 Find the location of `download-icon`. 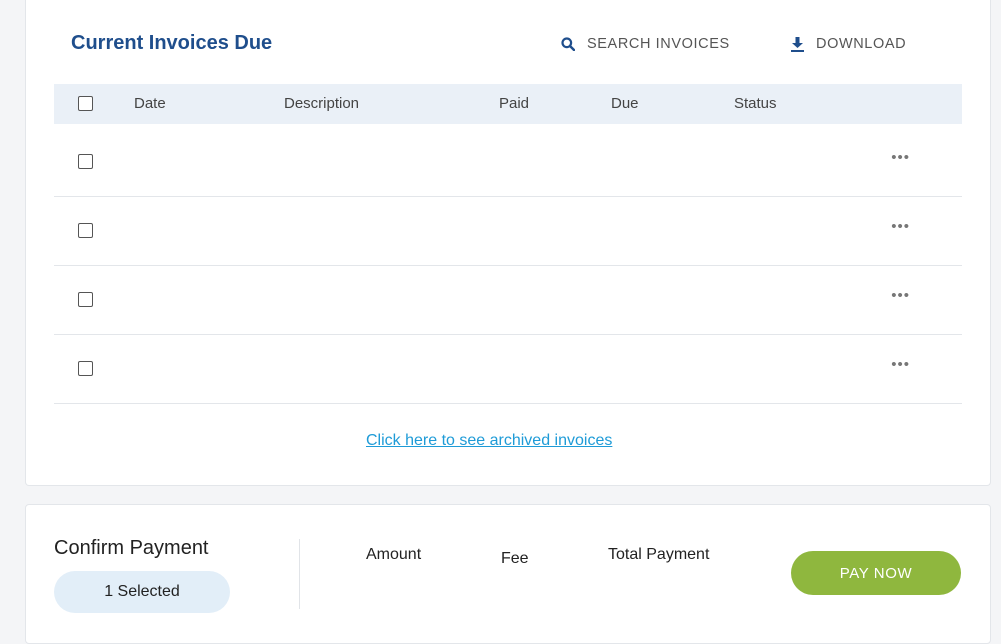

download-icon is located at coordinates (797, 44).